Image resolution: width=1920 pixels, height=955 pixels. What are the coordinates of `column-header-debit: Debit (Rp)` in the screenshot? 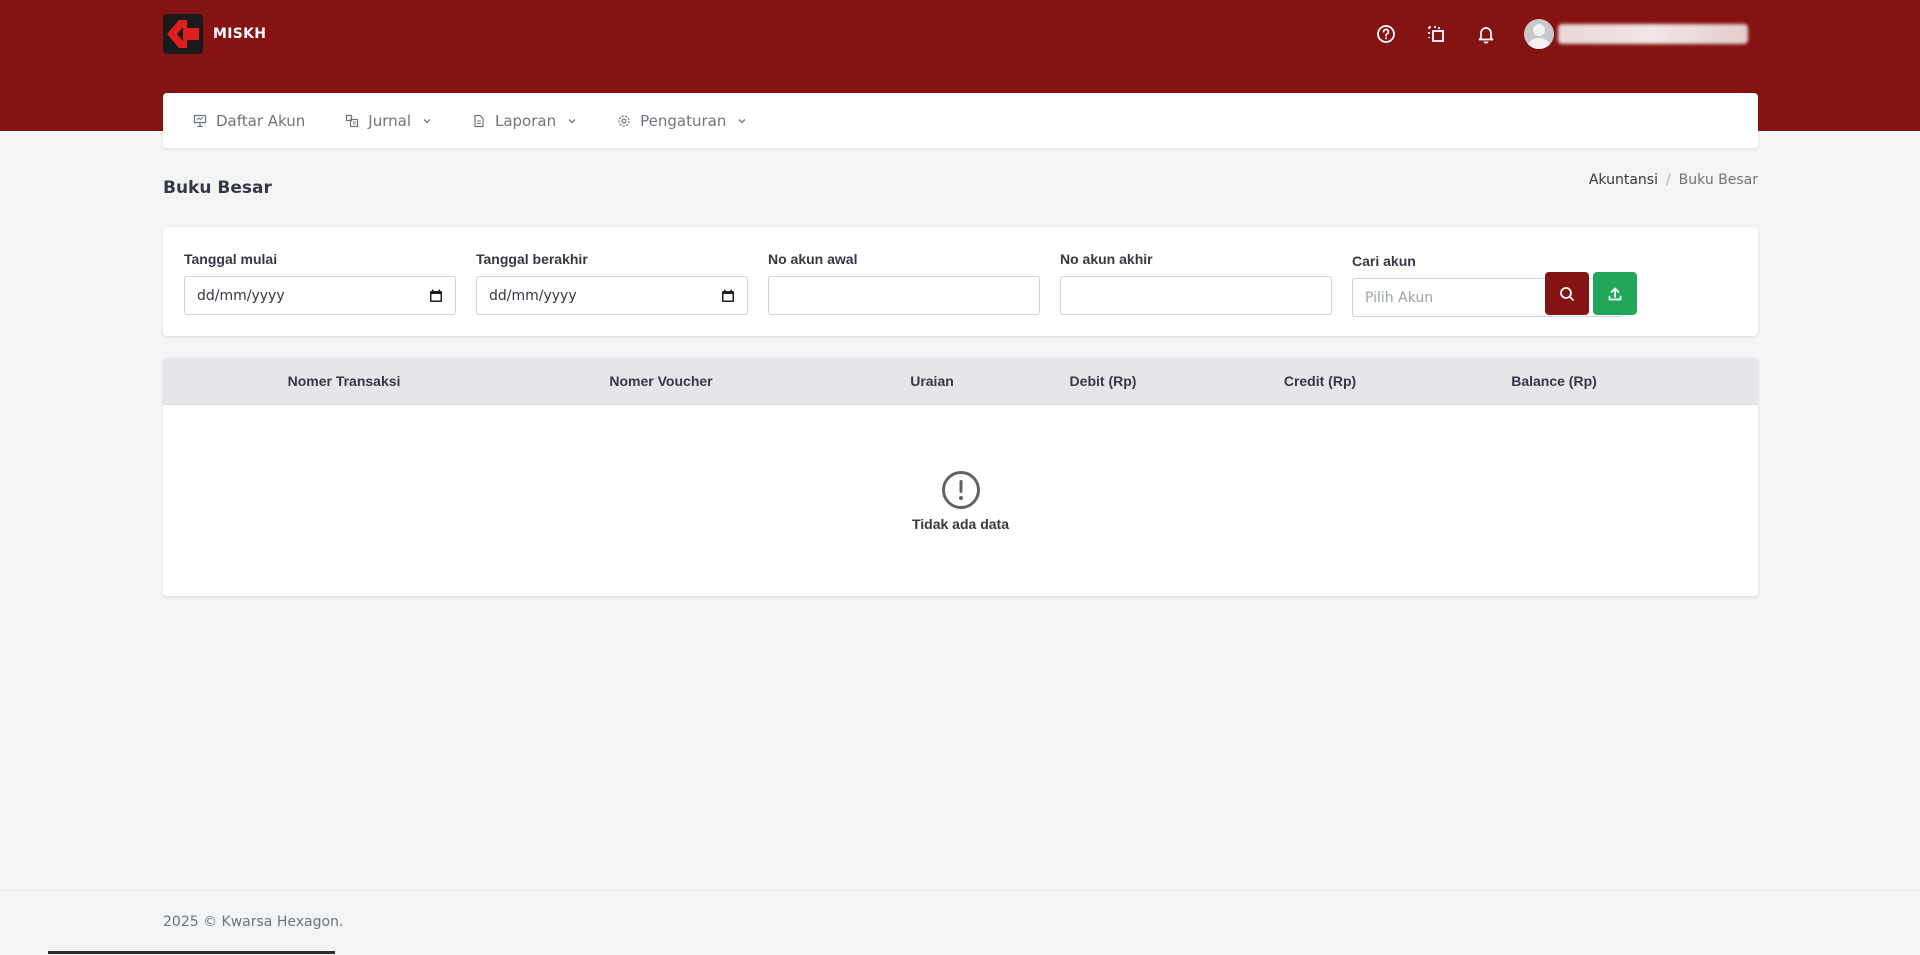 It's located at (1103, 381).